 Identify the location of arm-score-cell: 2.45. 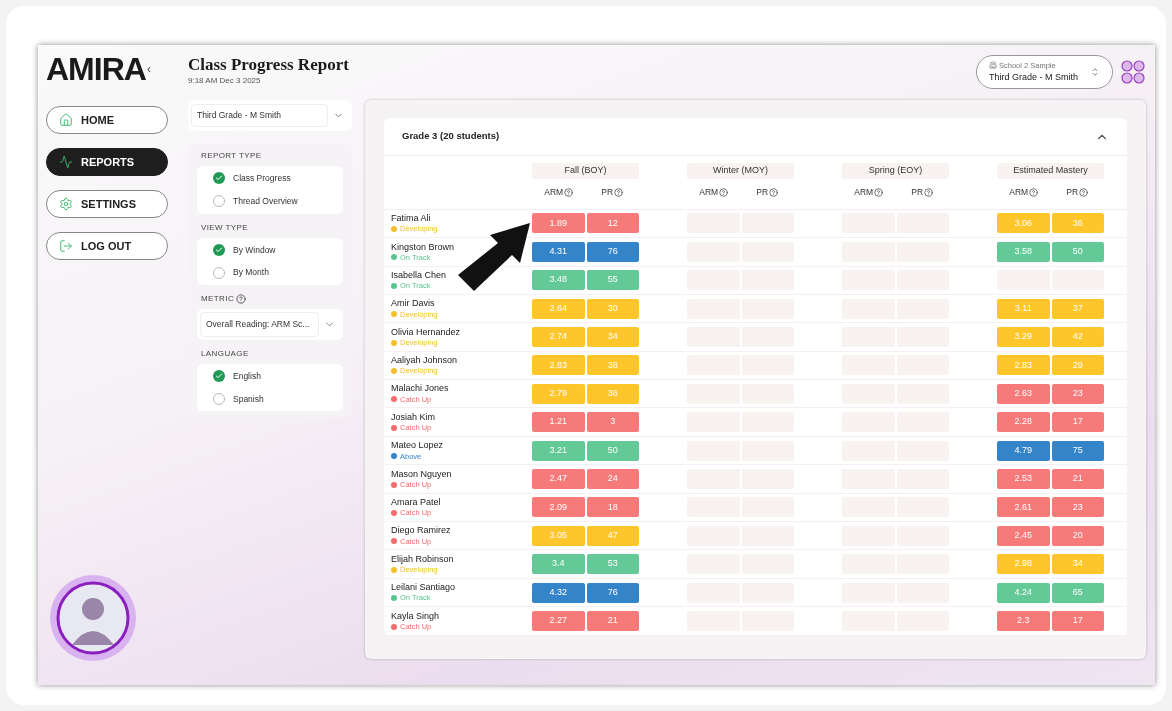
(1023, 535).